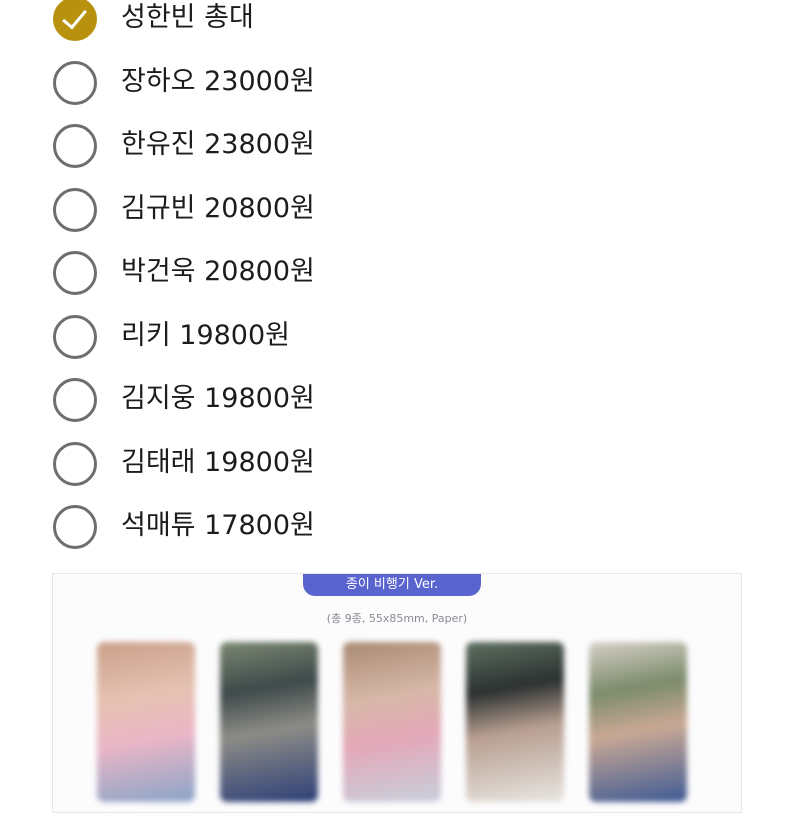  Describe the element at coordinates (397, 82) in the screenshot. I see `option-row: 장하오 23000원` at that location.